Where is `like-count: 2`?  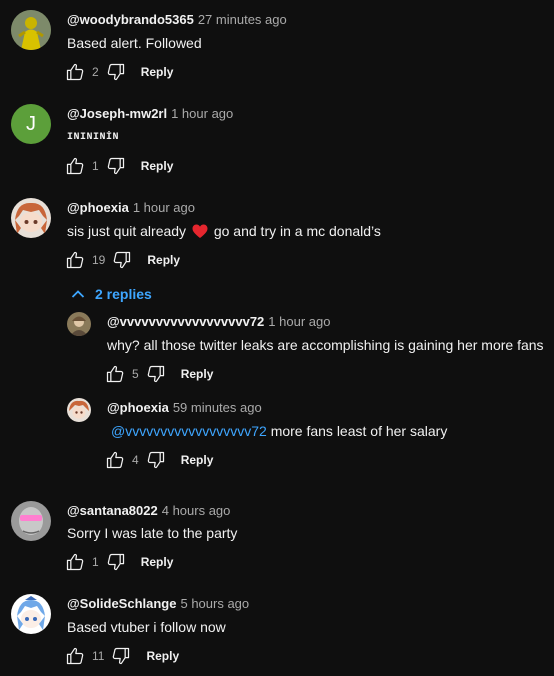
like-count: 2 is located at coordinates (95, 72).